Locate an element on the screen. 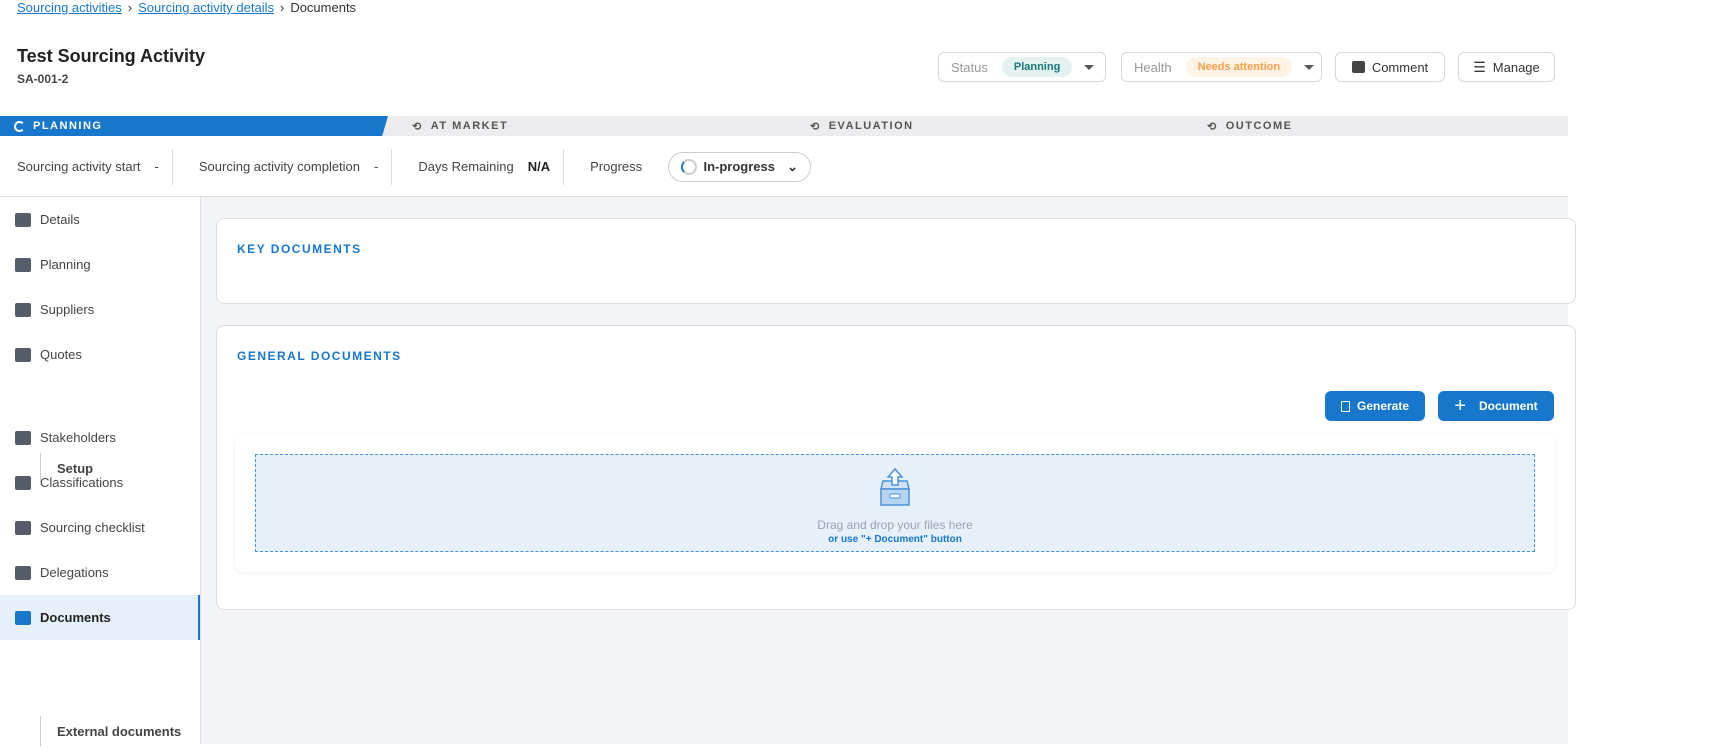 This screenshot has height=750, width=1717. sidebar-item-details: Details is located at coordinates (100, 219).